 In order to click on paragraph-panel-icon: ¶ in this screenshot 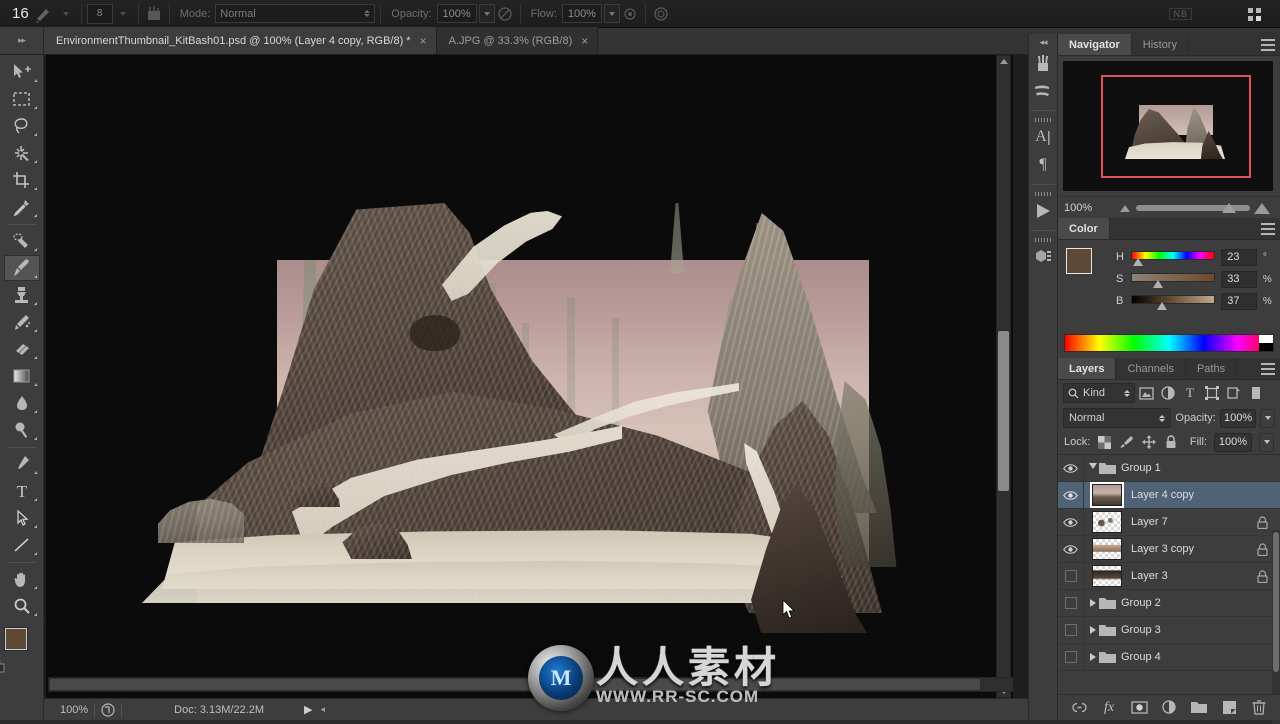, I will do `click(1043, 165)`.